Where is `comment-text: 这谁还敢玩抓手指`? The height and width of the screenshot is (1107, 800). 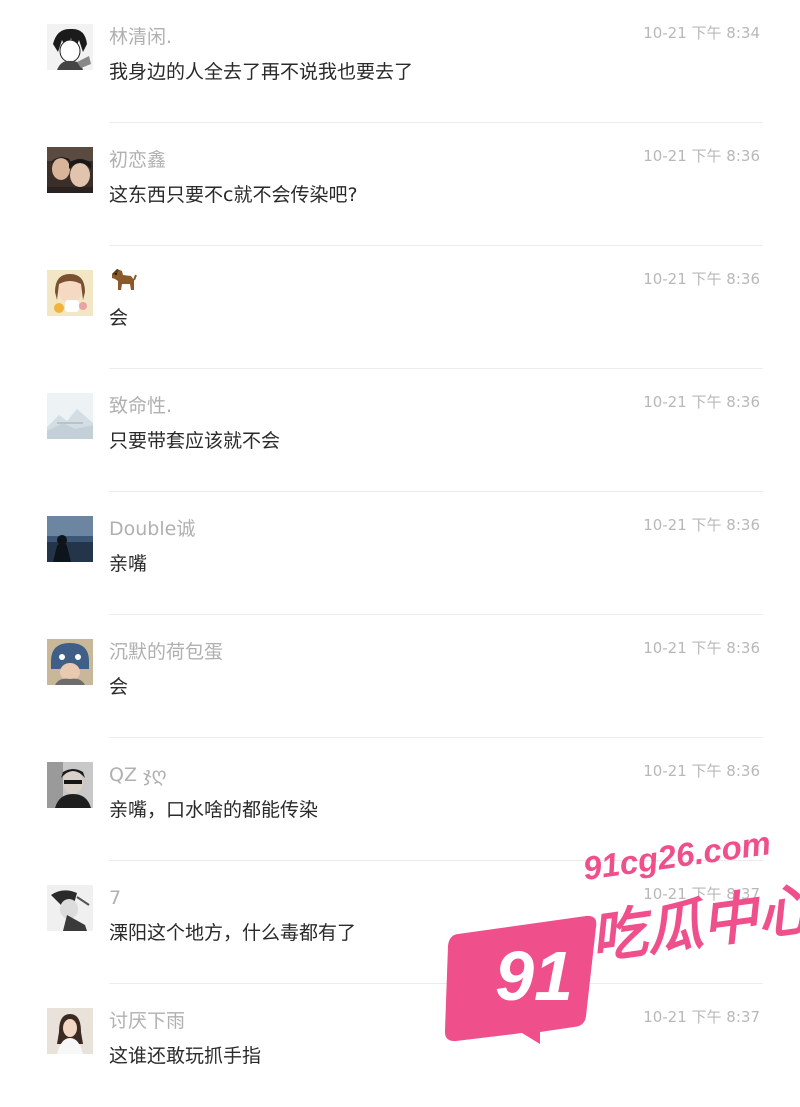 comment-text: 这谁还敢玩抓手指 is located at coordinates (185, 1056).